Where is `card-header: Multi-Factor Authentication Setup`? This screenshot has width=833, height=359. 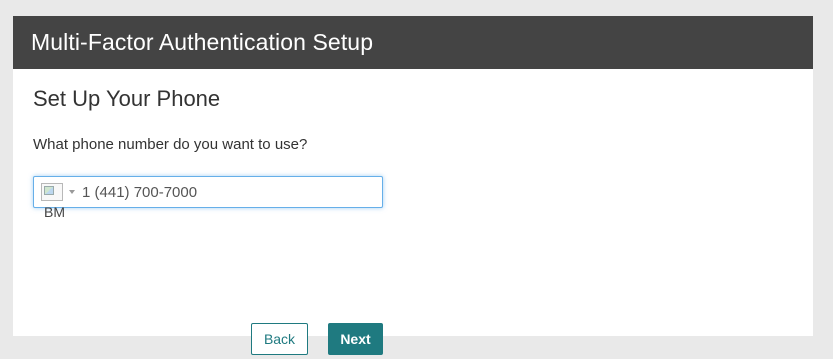
card-header: Multi-Factor Authentication Setup is located at coordinates (413, 42).